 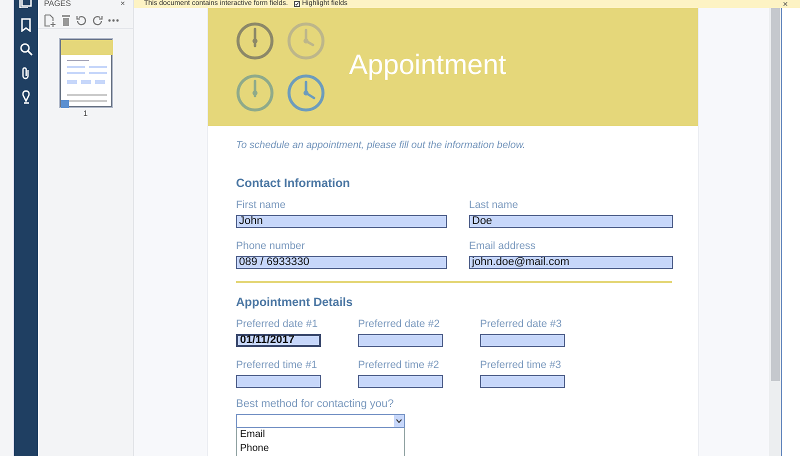 I want to click on document-title: Appointment, so click(x=427, y=65).